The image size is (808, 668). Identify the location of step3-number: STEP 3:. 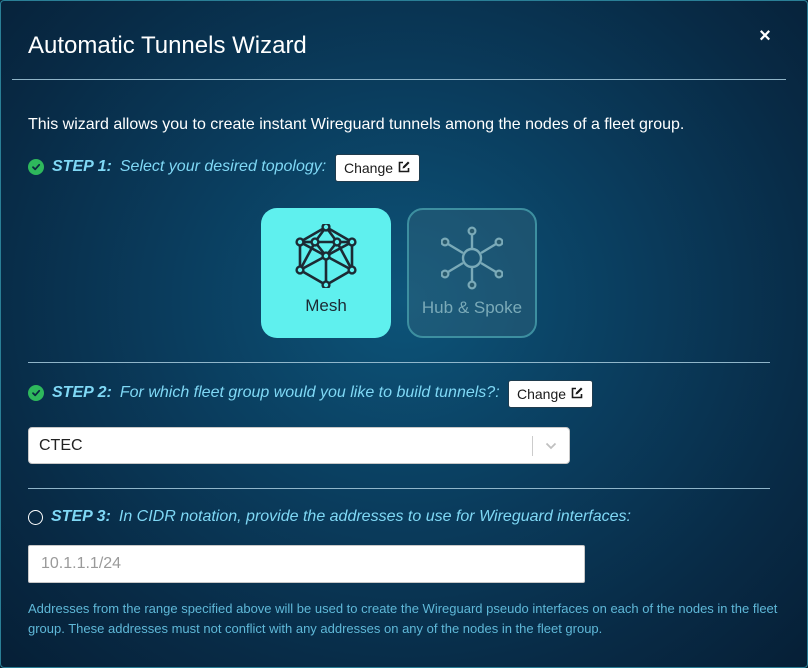
(81, 516).